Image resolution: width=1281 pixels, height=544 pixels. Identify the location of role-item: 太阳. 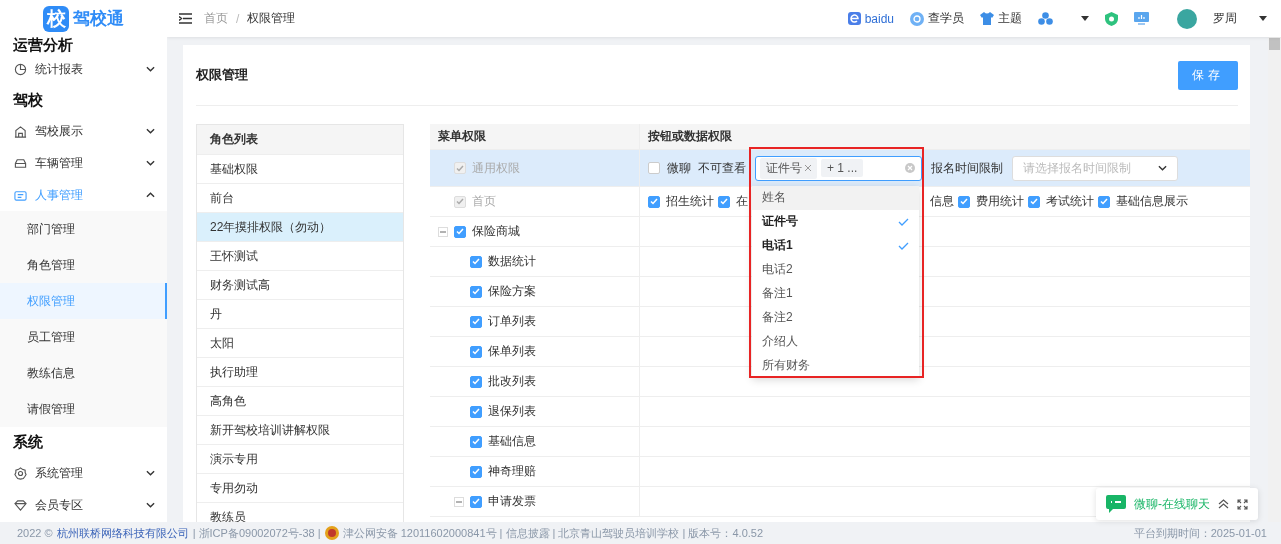
(300, 342).